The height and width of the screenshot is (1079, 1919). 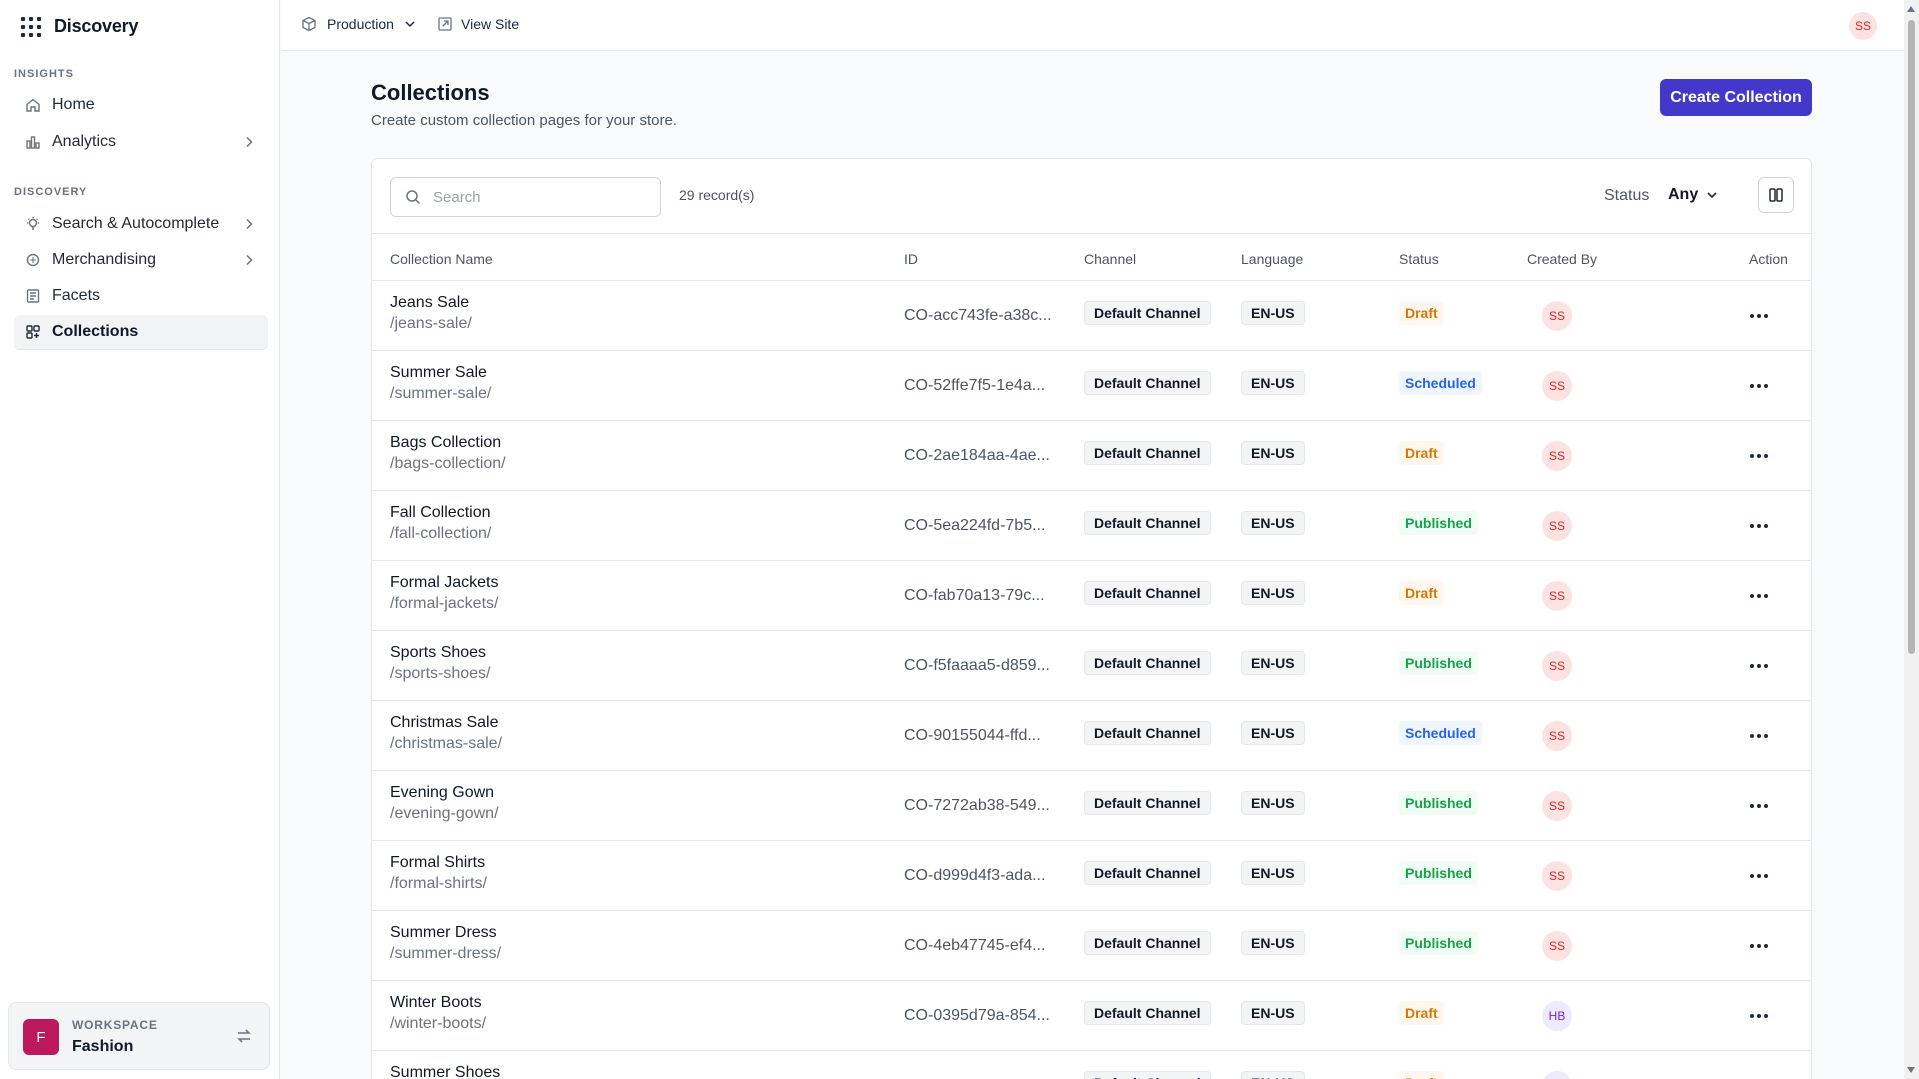 What do you see at coordinates (1736, 97) in the screenshot?
I see `create-collection-button: Create Collection` at bounding box center [1736, 97].